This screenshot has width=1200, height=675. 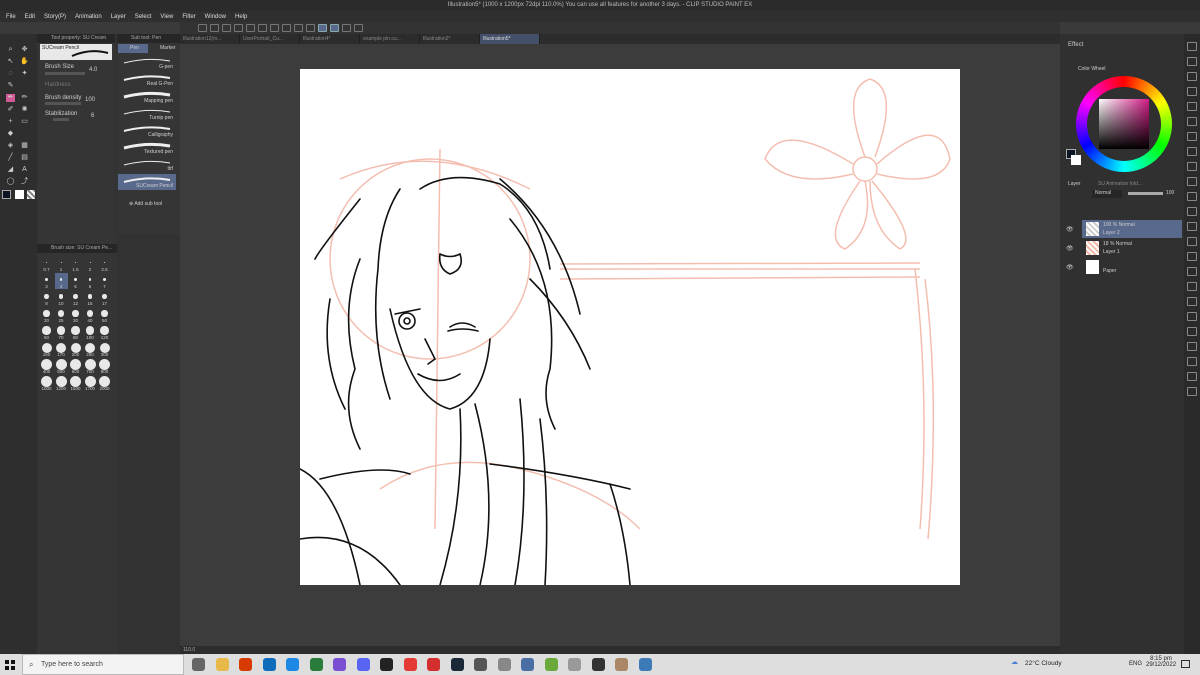 I want to click on airbrush-icon: ✺, so click(x=24, y=110).